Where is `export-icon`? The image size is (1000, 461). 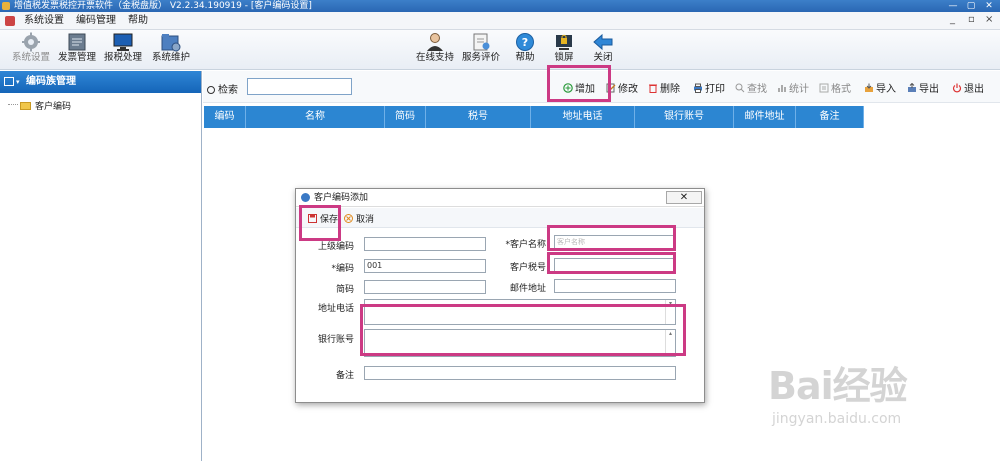 export-icon is located at coordinates (912, 87).